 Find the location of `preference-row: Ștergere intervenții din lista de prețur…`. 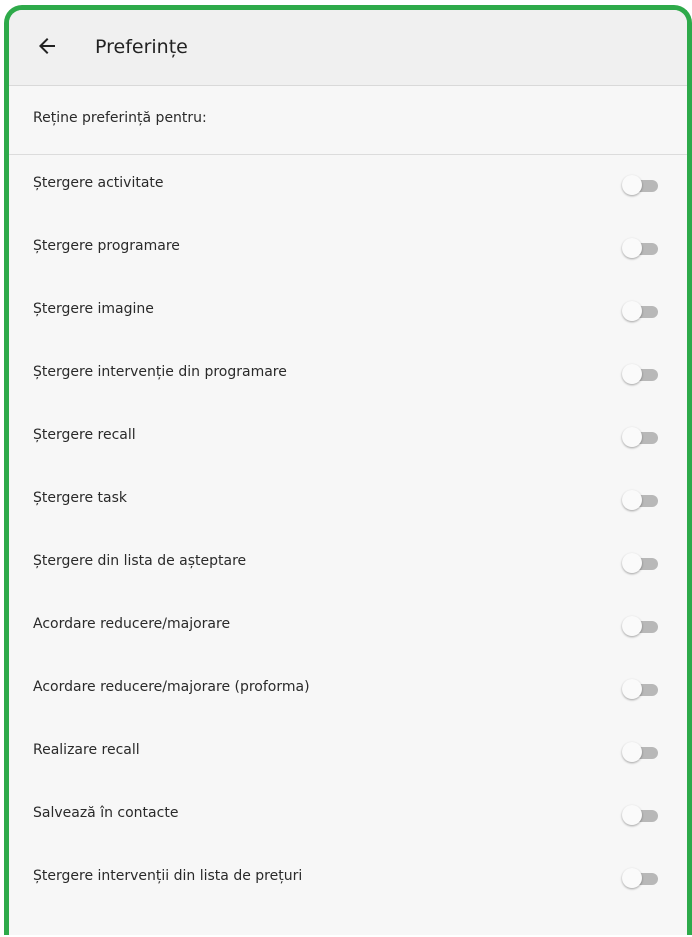

preference-row: Ștergere intervenții din lista de prețur… is located at coordinates (348, 879).